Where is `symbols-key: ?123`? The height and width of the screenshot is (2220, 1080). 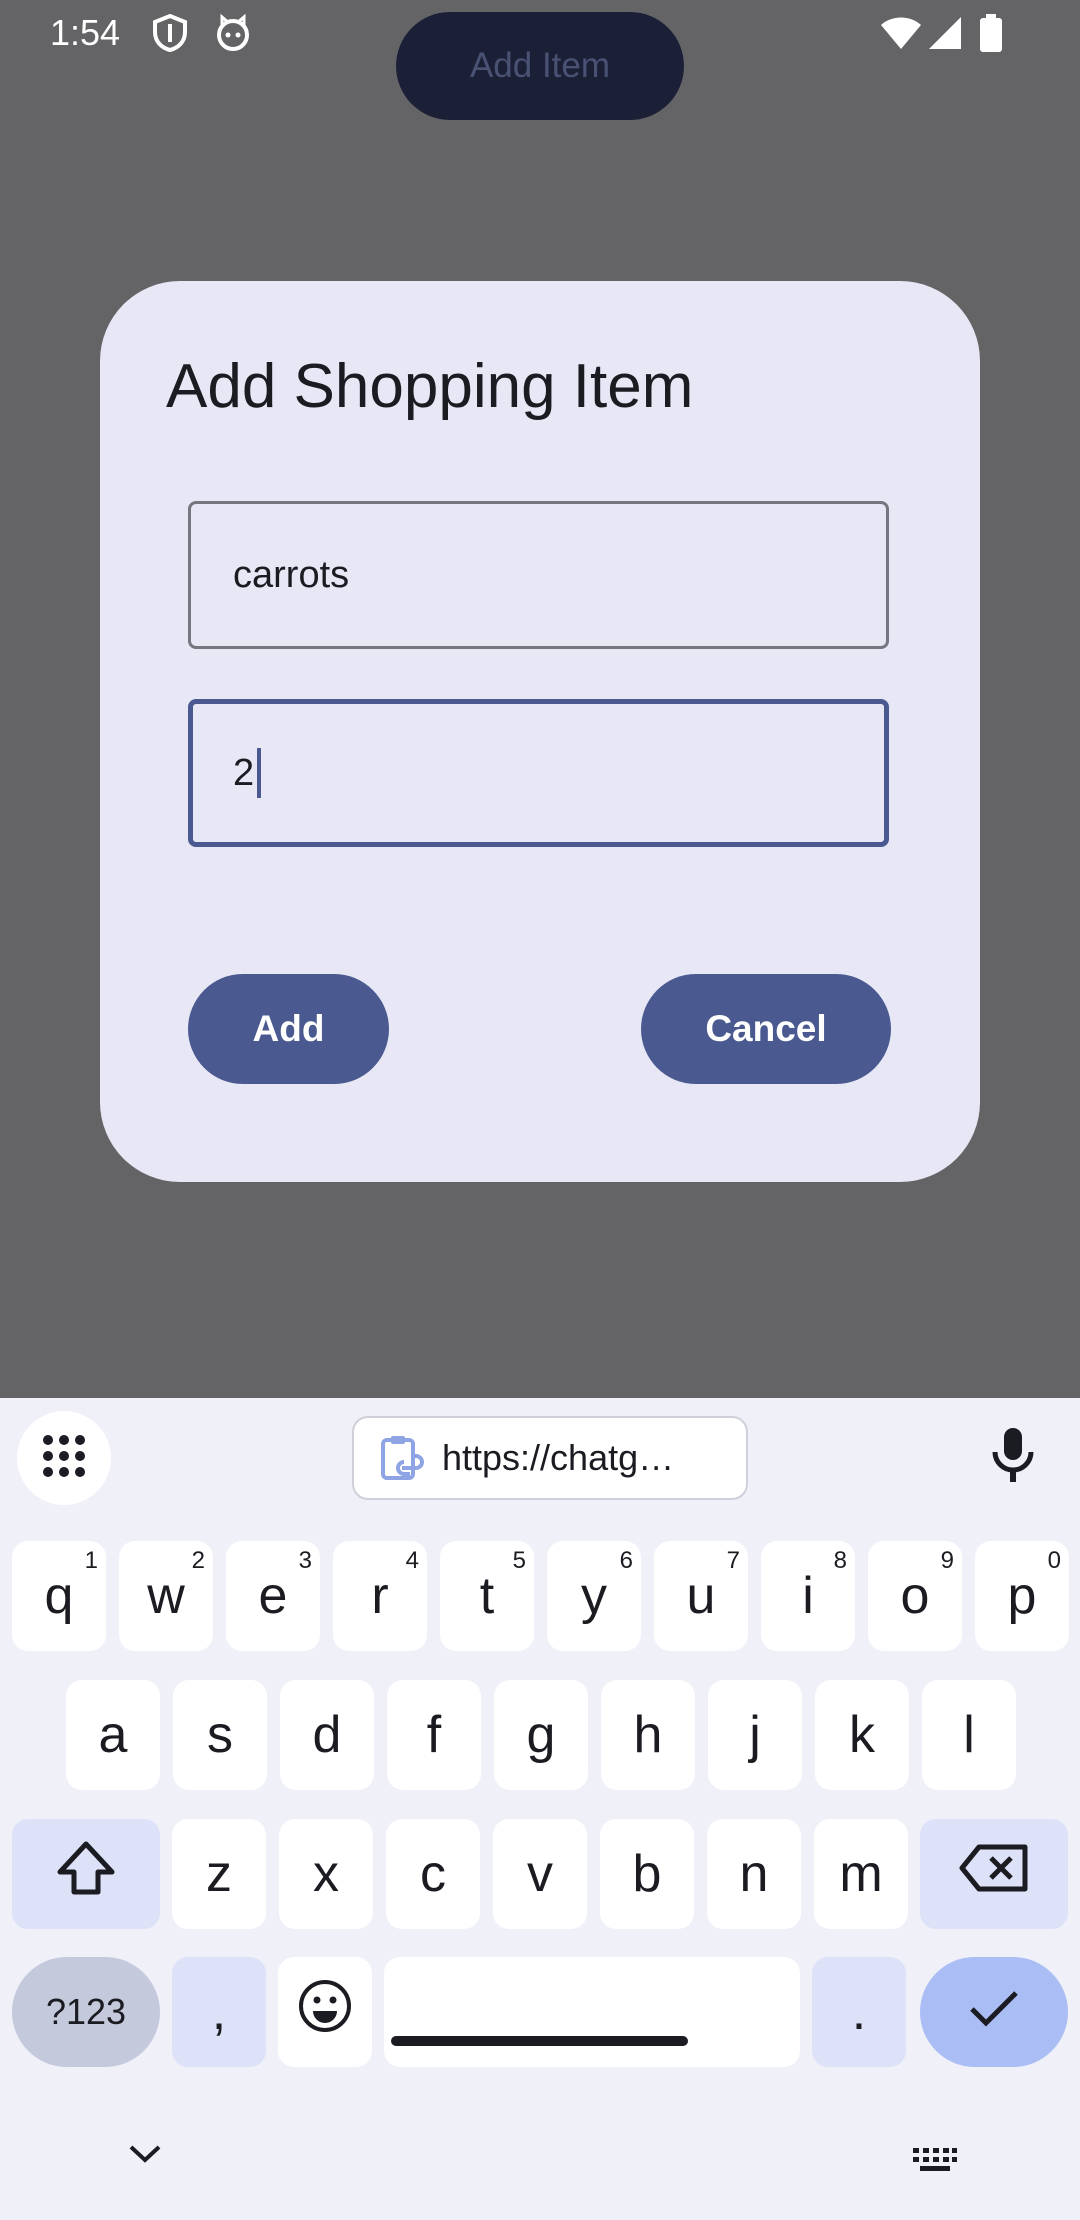 symbols-key: ?123 is located at coordinates (86, 2012).